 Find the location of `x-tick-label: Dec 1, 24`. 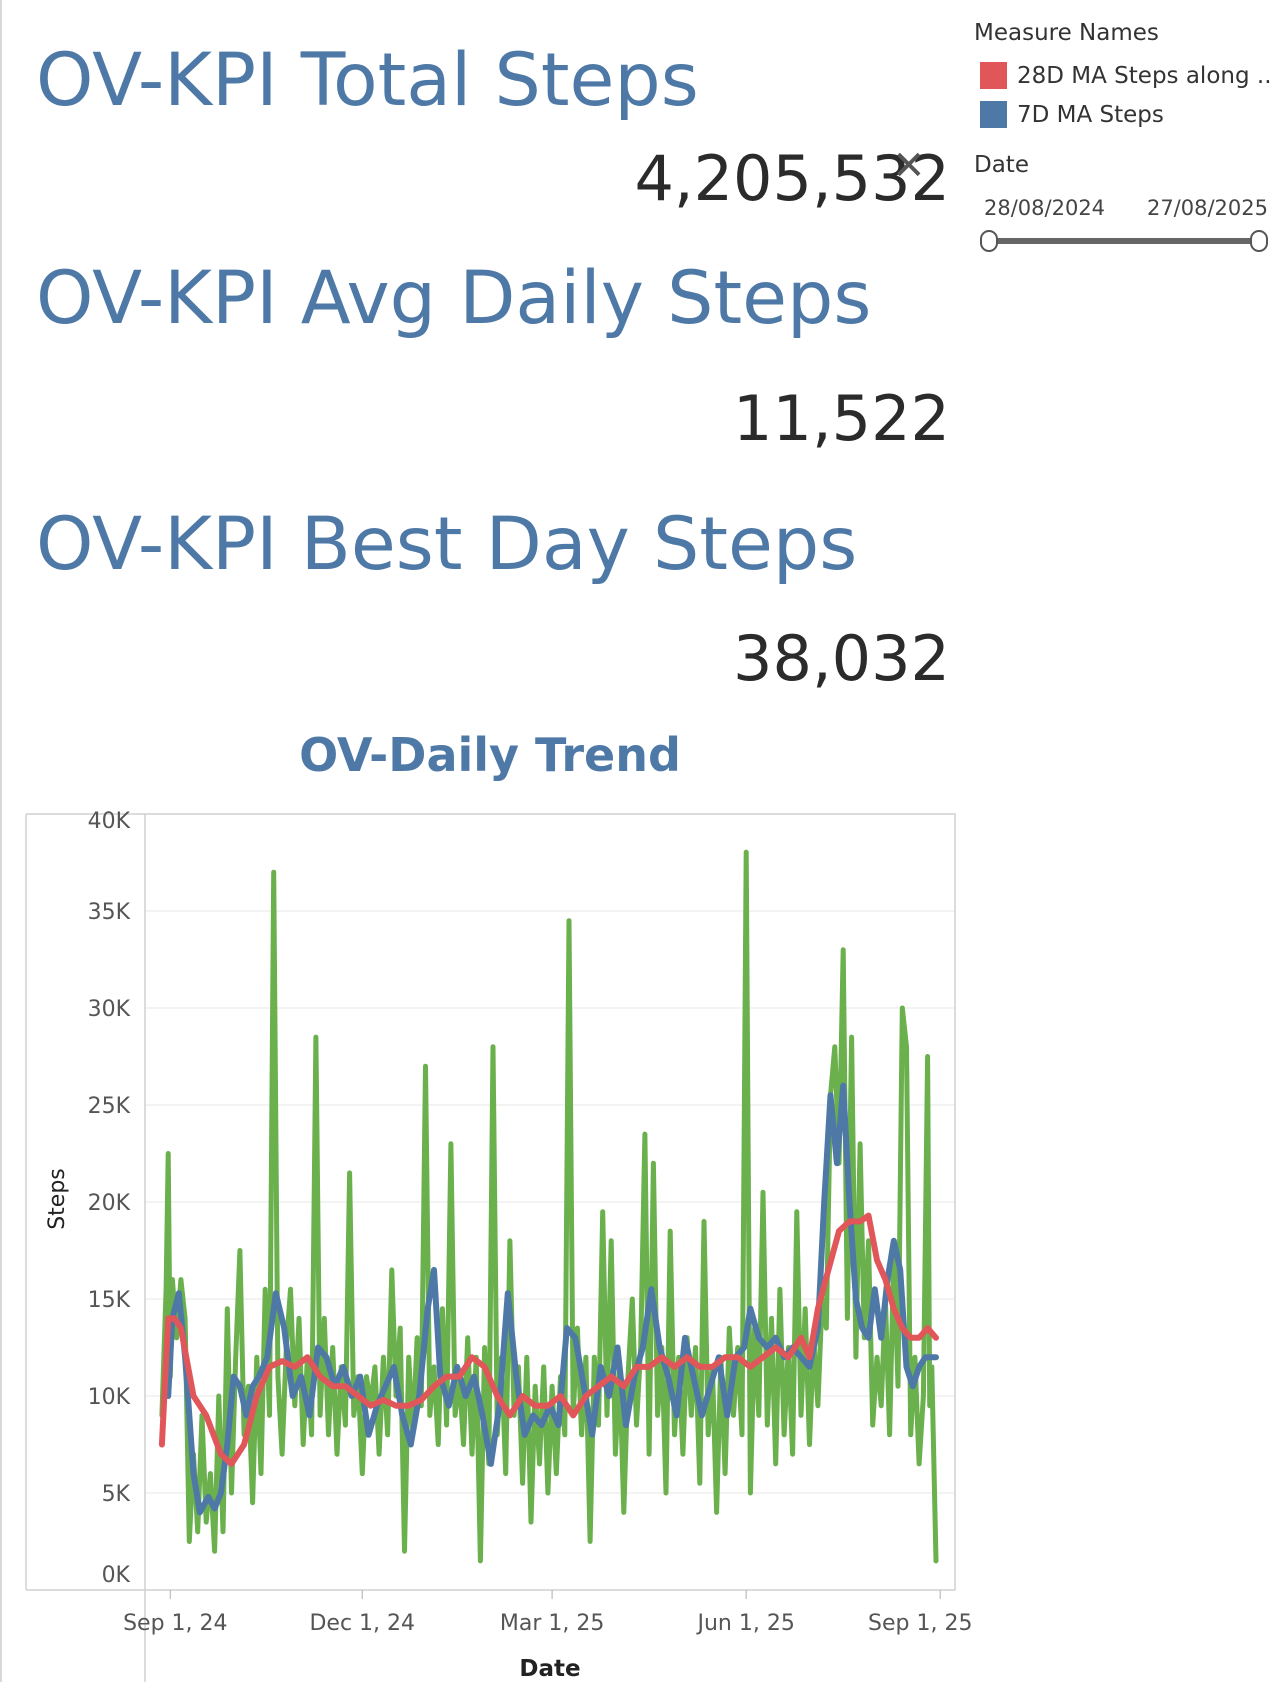

x-tick-label: Dec 1, 24 is located at coordinates (362, 1623).